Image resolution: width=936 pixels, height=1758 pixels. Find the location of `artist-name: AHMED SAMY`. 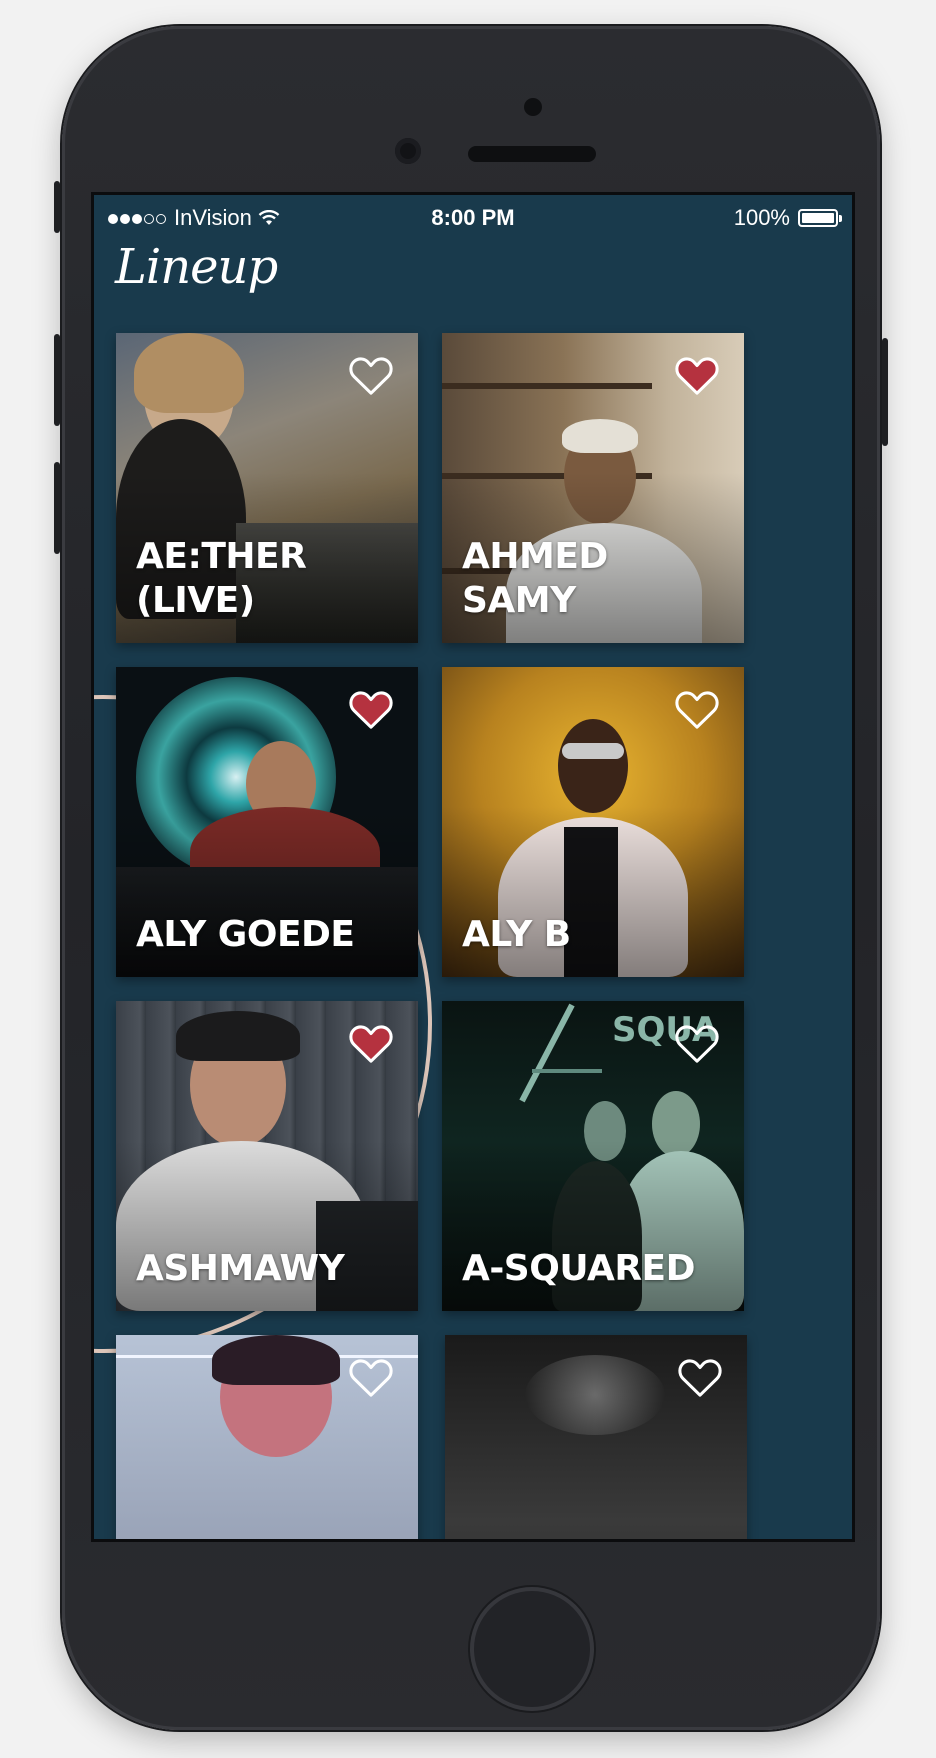

artist-name: AHMED SAMY is located at coordinates (535, 578).